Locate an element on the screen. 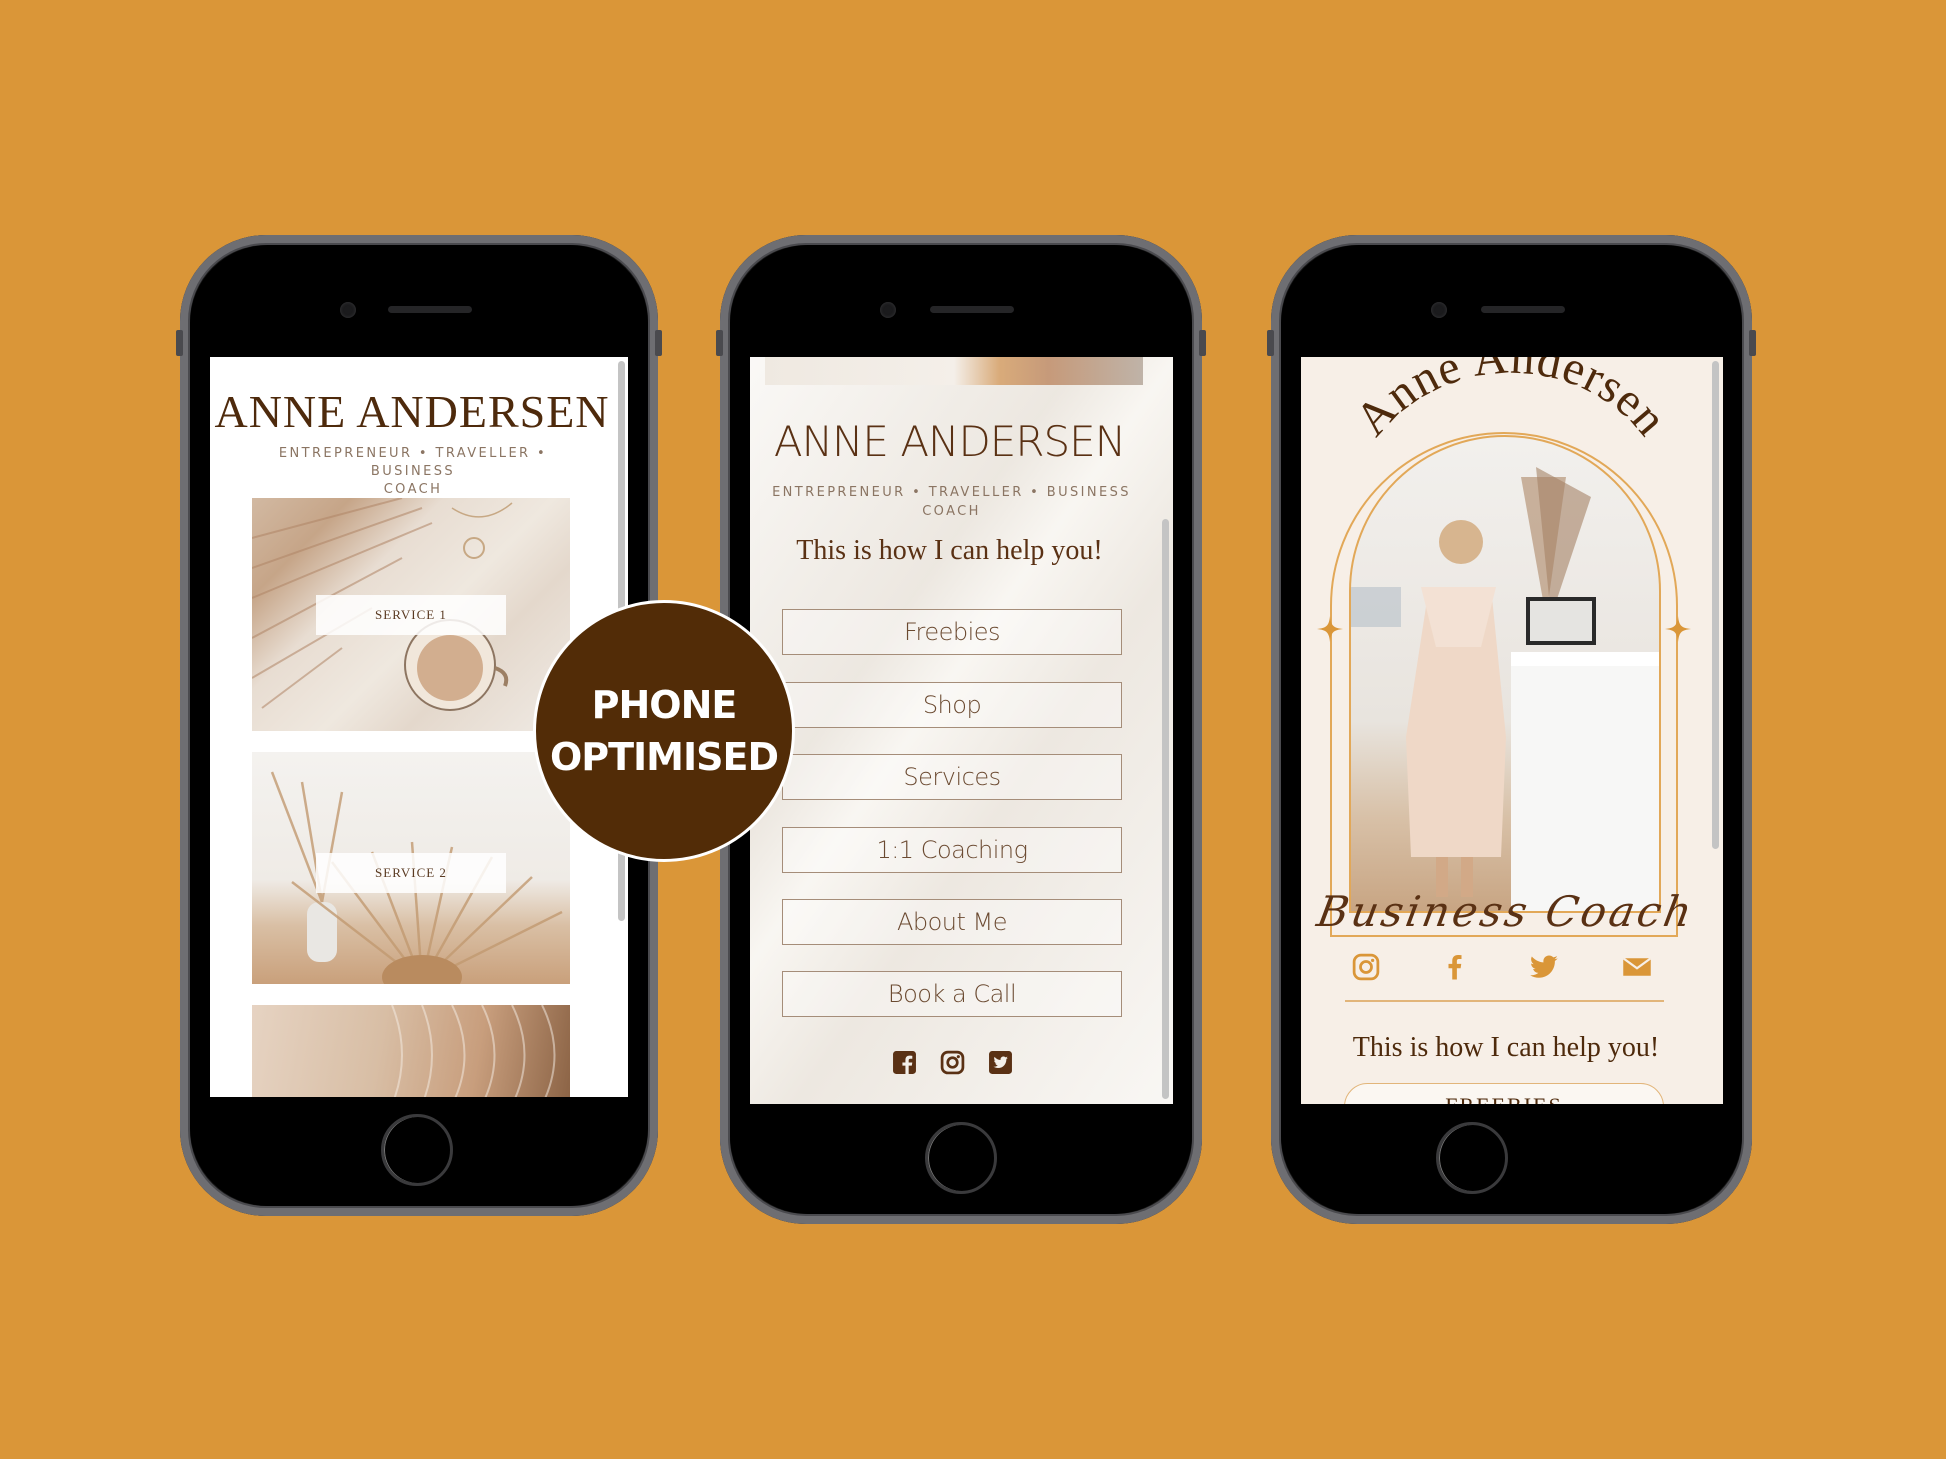  link-coaching: 1:1 Coaching is located at coordinates (952, 850).